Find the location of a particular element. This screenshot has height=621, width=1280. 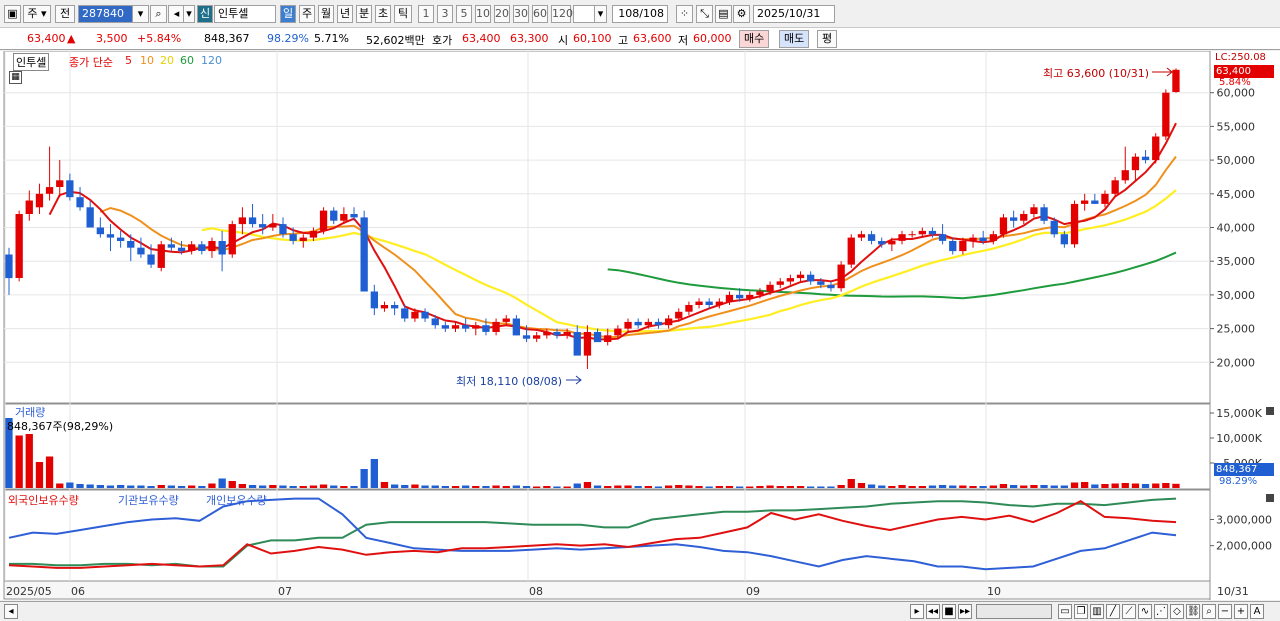

interval-5-button: 5 is located at coordinates (464, 14).